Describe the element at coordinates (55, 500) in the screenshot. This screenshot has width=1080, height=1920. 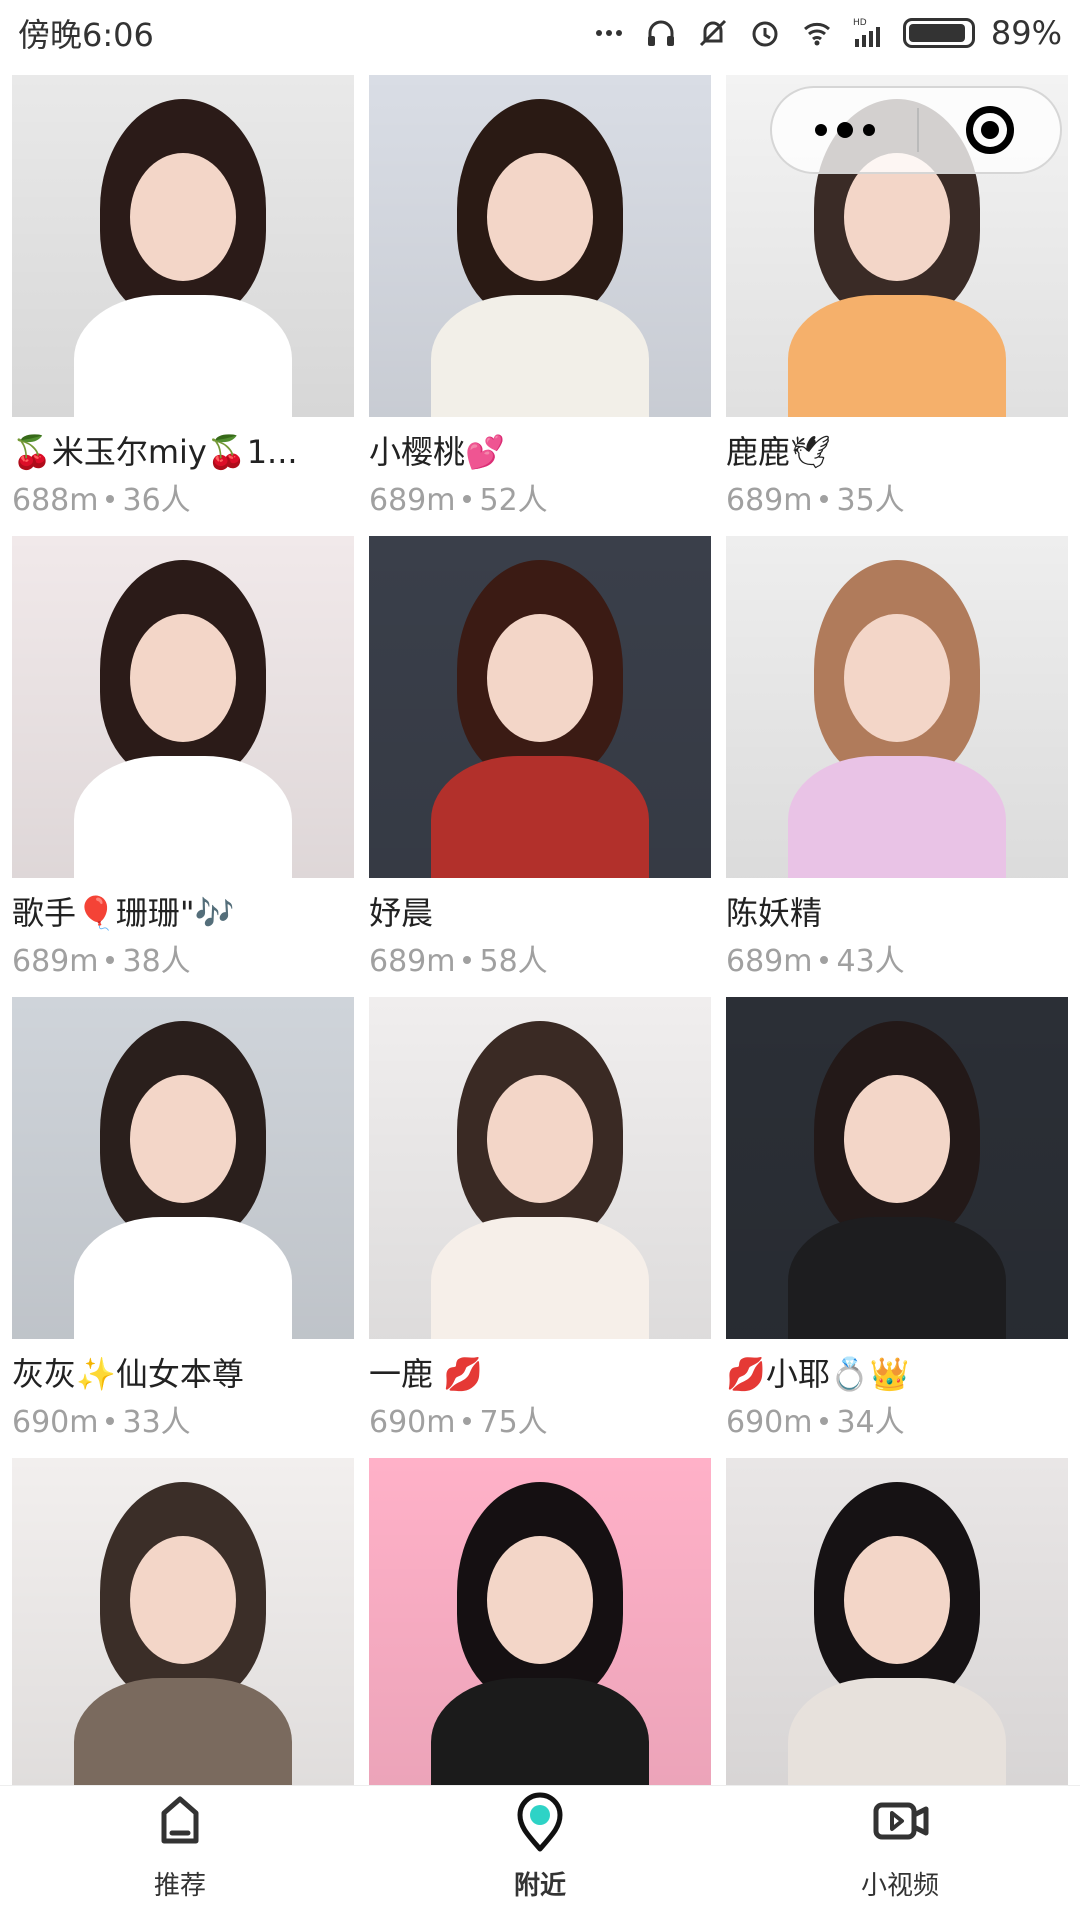
I see `profile-distance: 688m` at that location.